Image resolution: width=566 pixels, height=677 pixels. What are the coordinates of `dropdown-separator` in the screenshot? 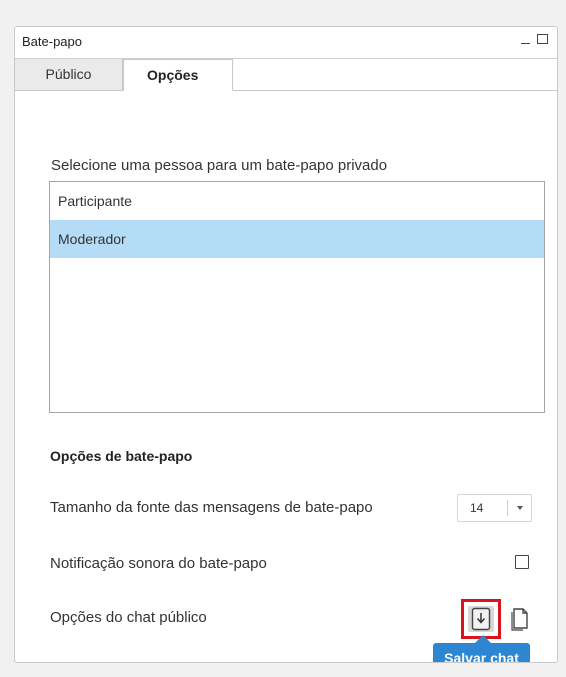 It's located at (507, 508).